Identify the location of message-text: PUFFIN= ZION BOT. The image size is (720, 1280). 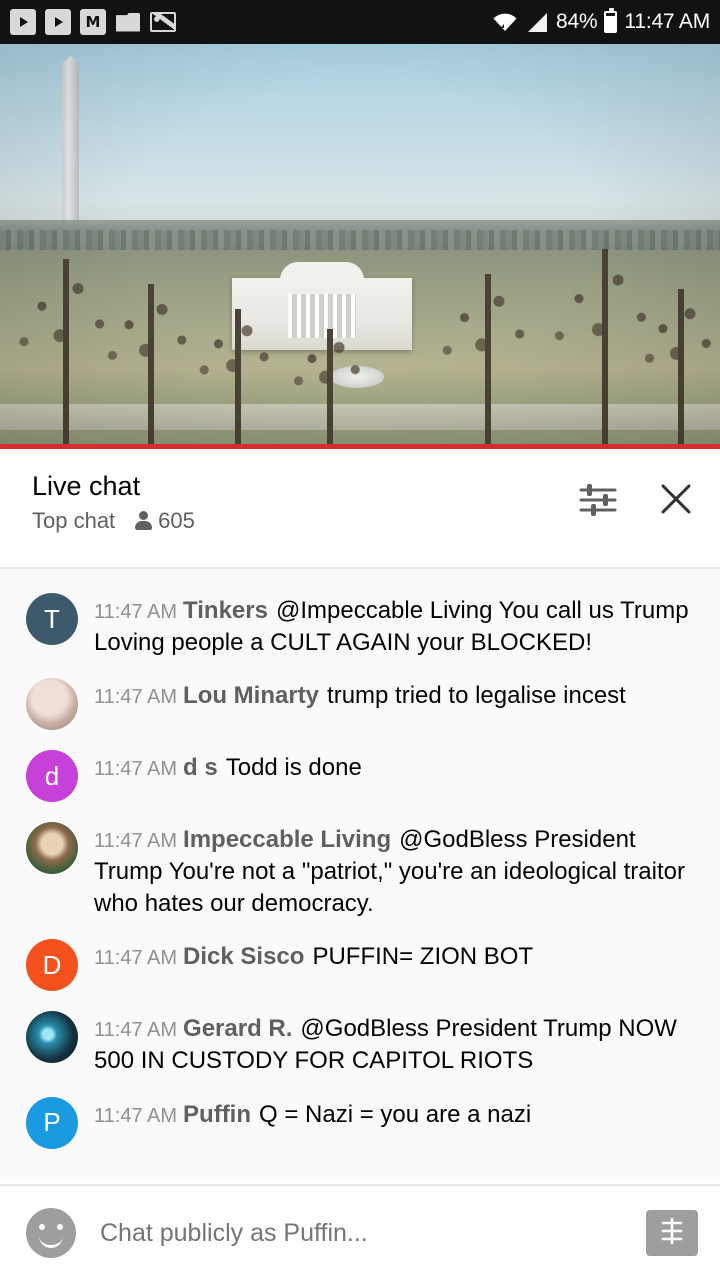
(423, 957).